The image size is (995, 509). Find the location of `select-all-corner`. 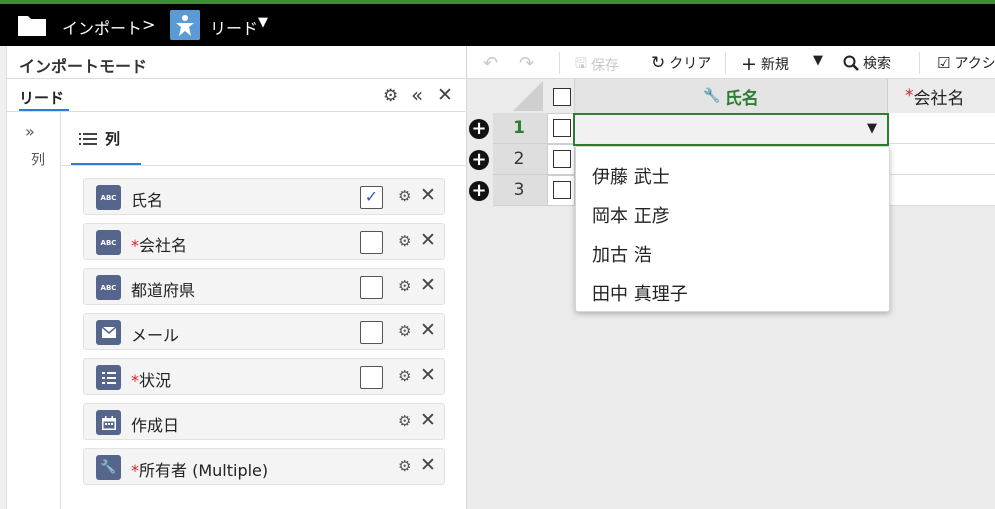

select-all-corner is located at coordinates (528, 96).